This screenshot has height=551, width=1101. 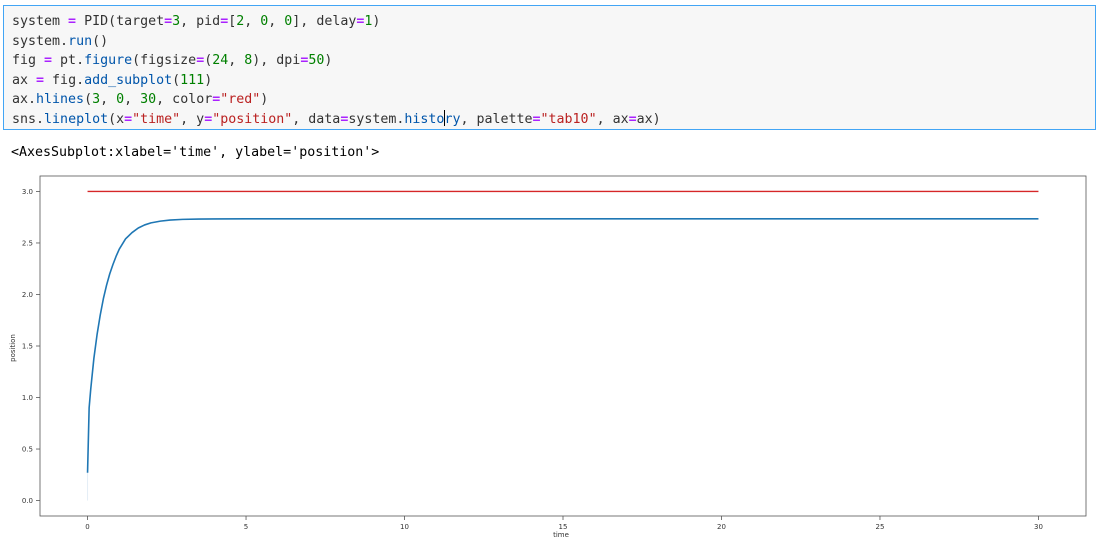 What do you see at coordinates (27, 192) in the screenshot?
I see `y-tick-label: 3.0` at bounding box center [27, 192].